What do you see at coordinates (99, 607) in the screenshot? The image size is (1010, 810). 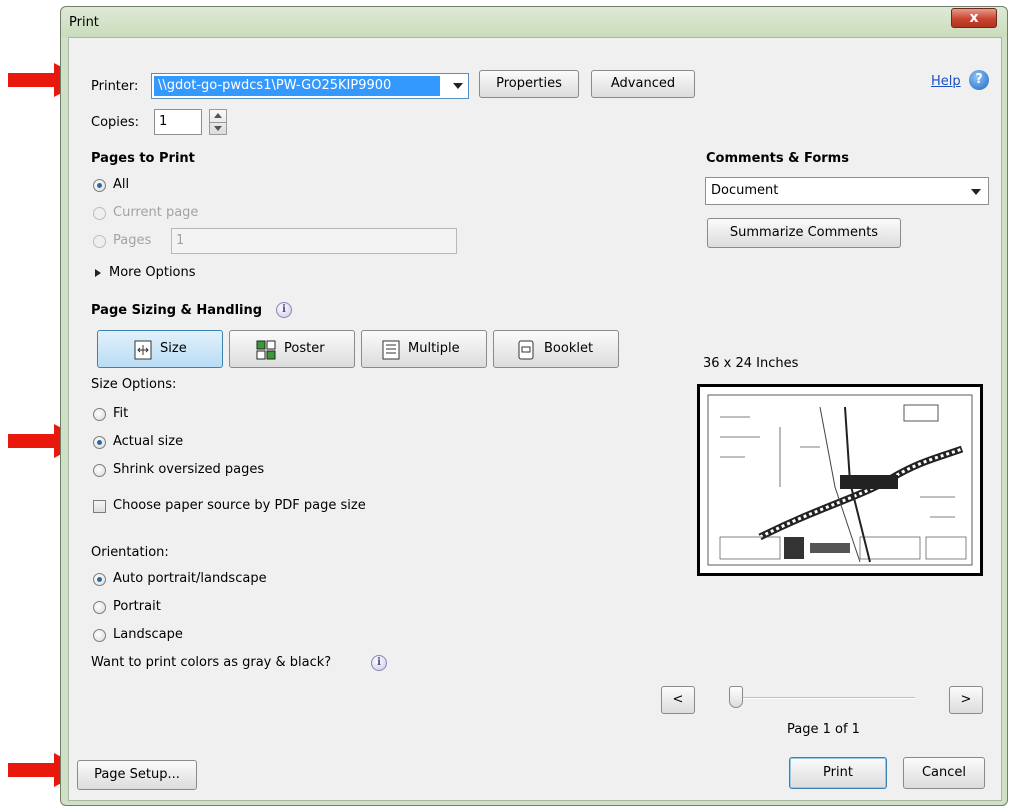 I see `radio-portrait` at bounding box center [99, 607].